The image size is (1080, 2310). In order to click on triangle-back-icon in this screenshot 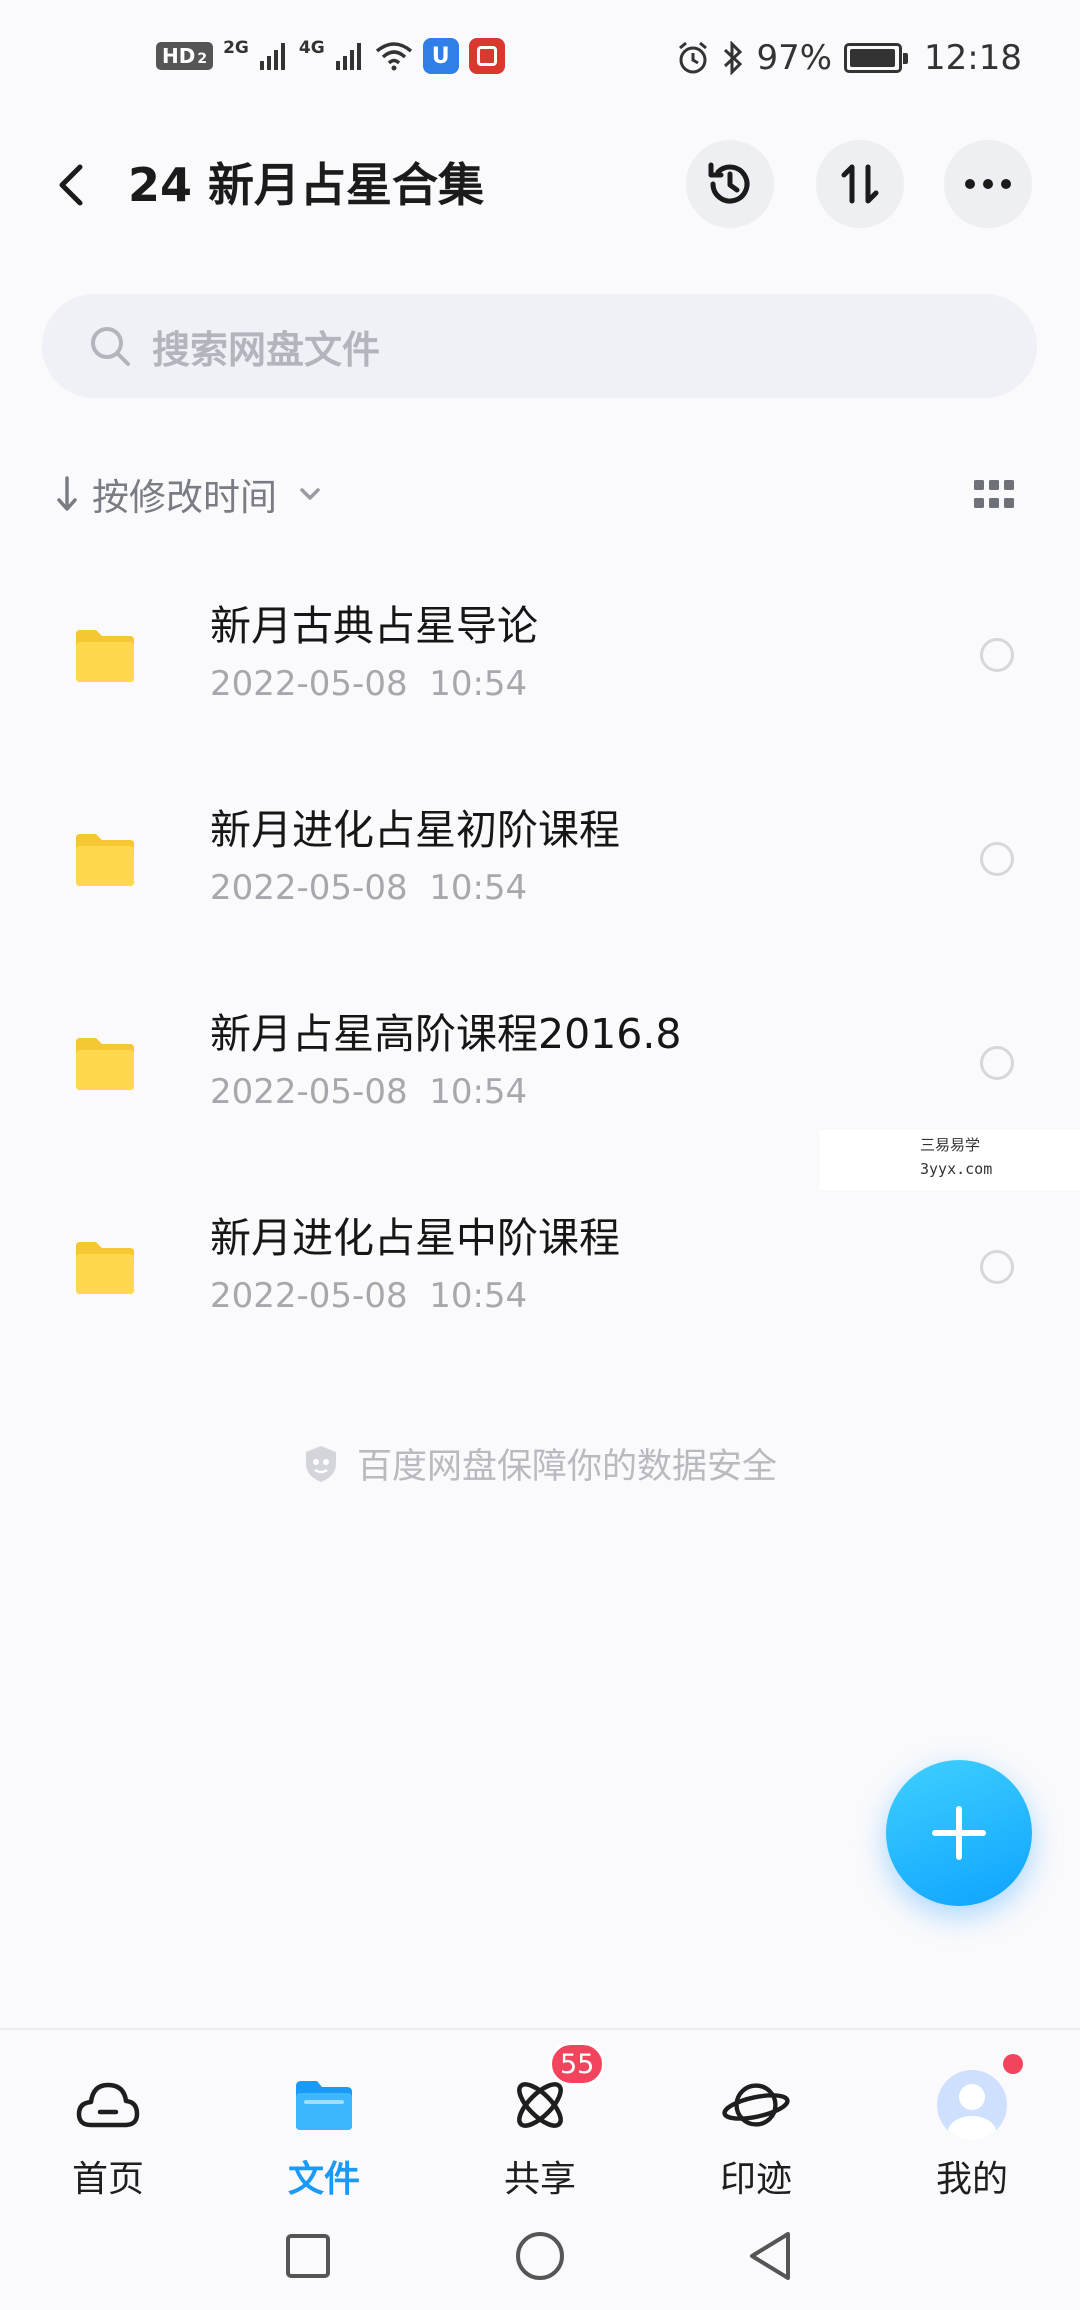, I will do `click(770, 2256)`.